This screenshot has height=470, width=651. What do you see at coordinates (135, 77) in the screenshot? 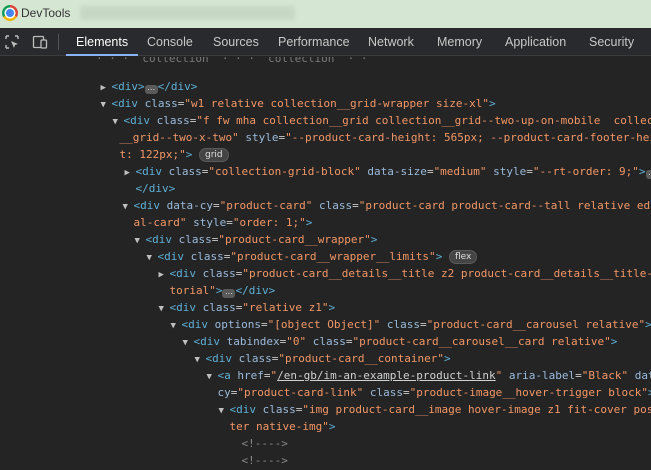
I see `tree-node: ▶ <div>… </div>` at bounding box center [135, 77].